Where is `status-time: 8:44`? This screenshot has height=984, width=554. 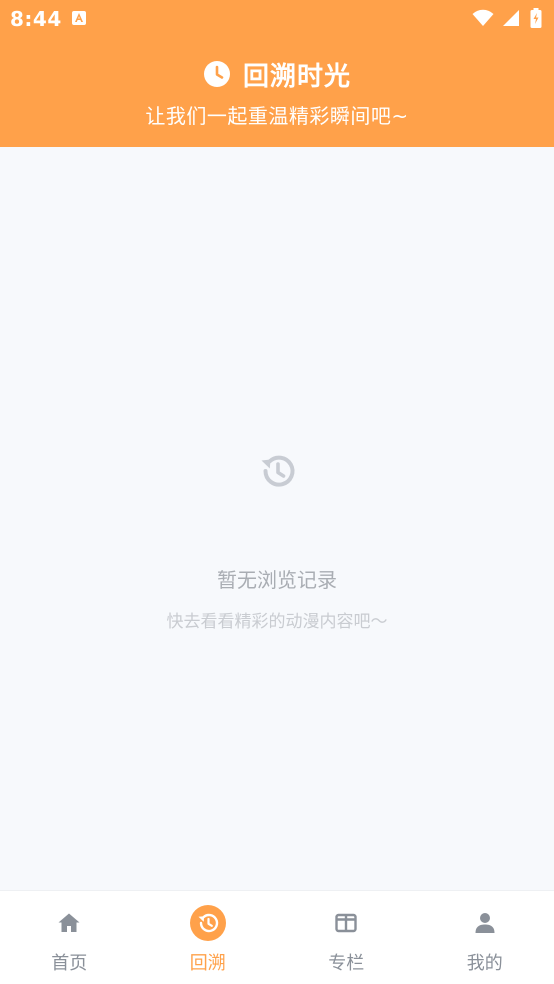
status-time: 8:44 is located at coordinates (36, 19).